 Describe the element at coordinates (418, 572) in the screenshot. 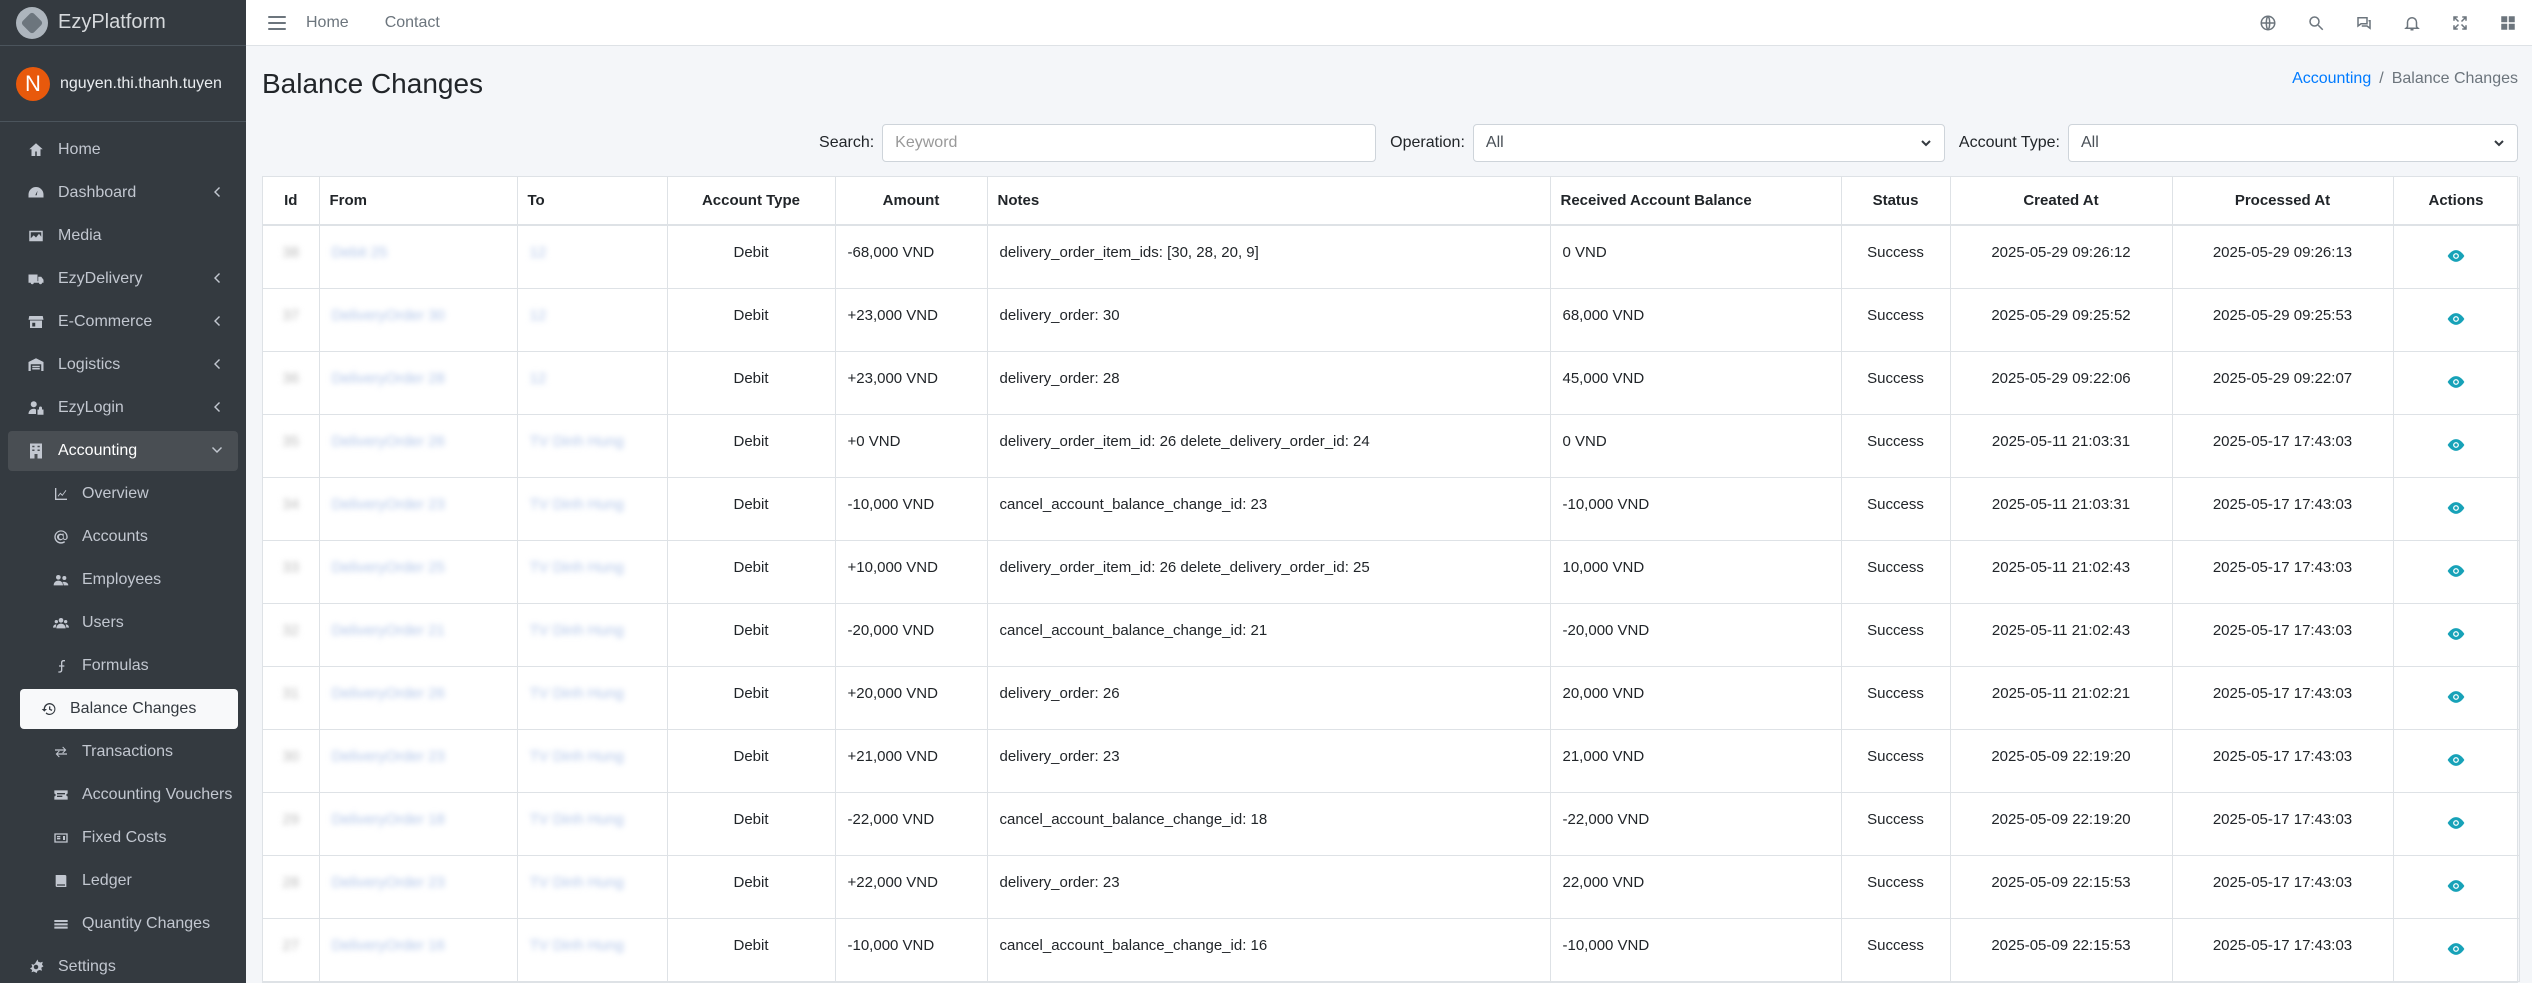

I see `cell-from-link: DeliveryOrder 25` at that location.